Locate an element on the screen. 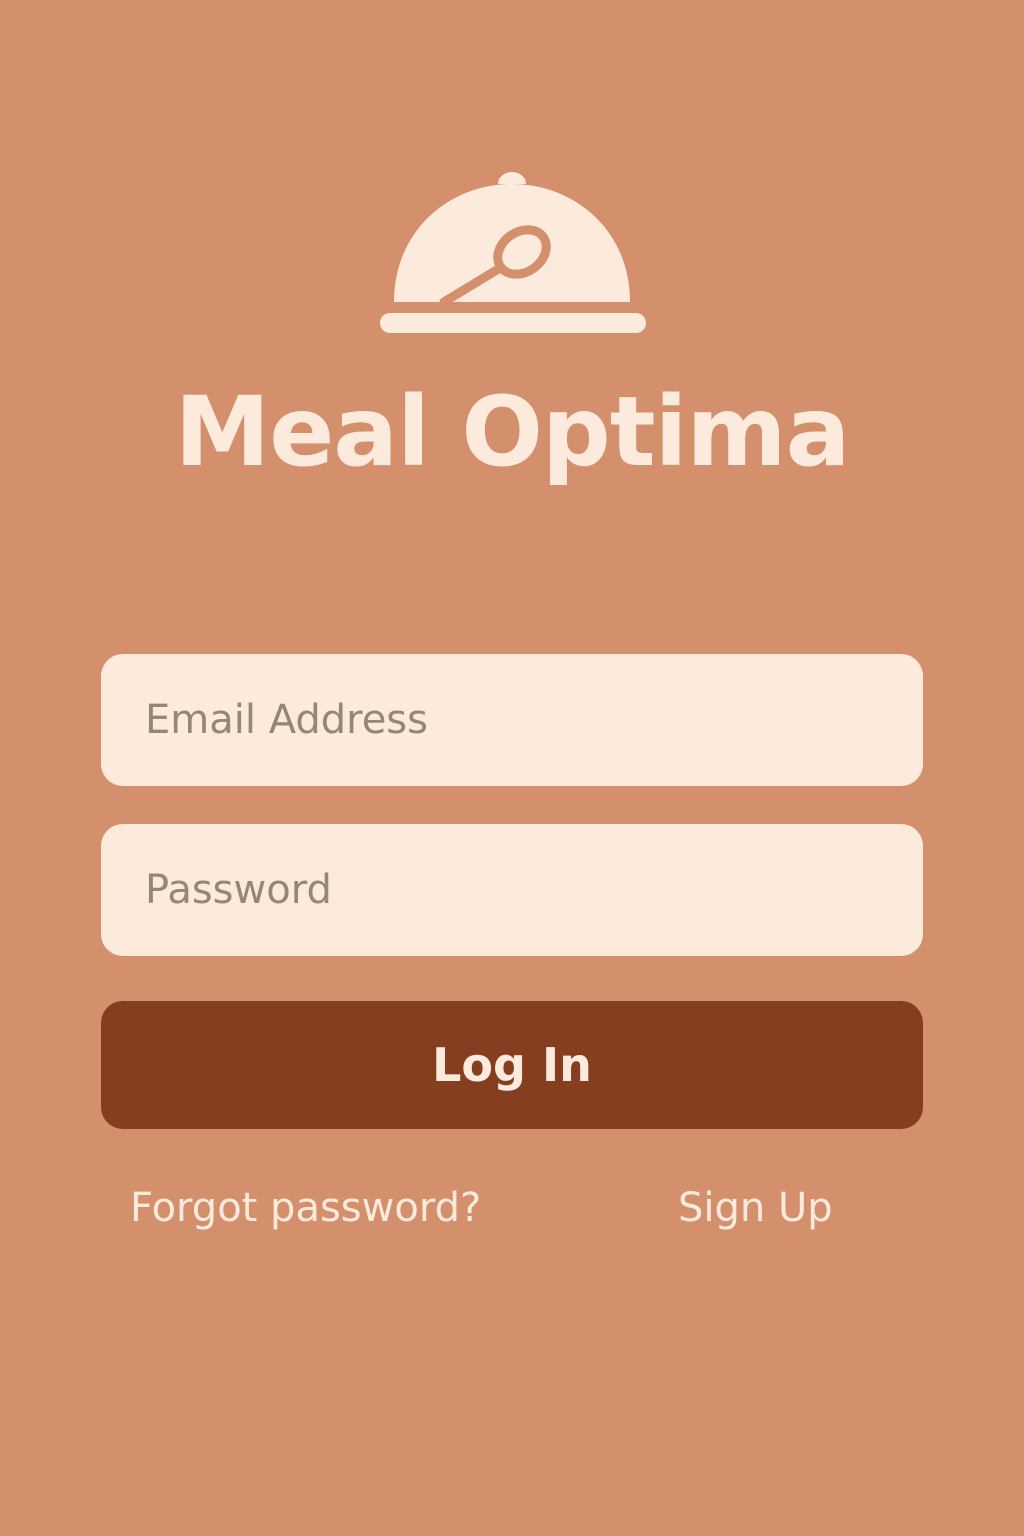  login-button: Log In is located at coordinates (512, 1065).